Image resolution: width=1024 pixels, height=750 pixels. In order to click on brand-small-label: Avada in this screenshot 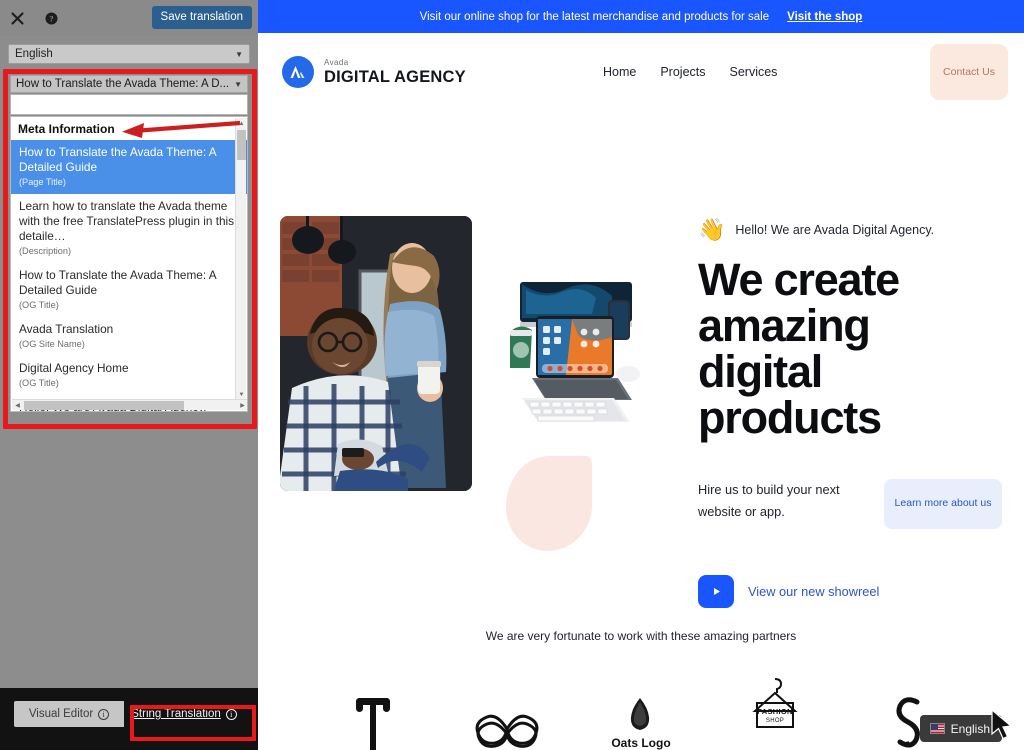, I will do `click(336, 62)`.